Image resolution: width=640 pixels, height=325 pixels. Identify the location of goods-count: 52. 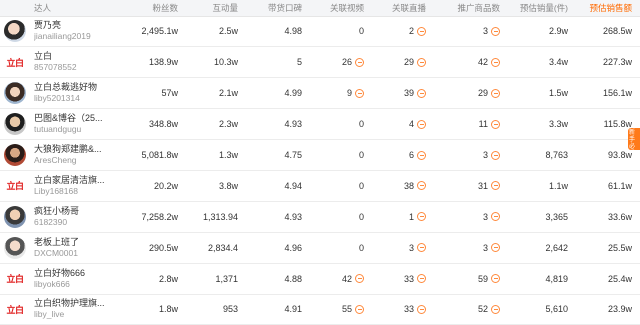
(482, 309).